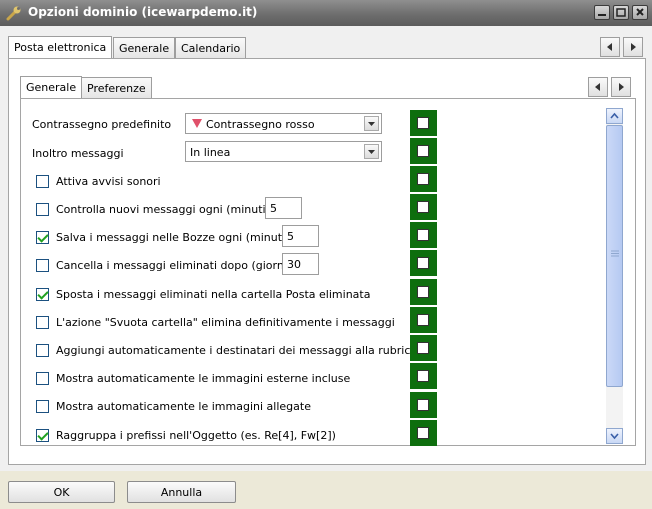 The height and width of the screenshot is (509, 652). Describe the element at coordinates (326, 13) in the screenshot. I see `title-bar: Opzioni dominio (icewarpdemo.it)` at that location.